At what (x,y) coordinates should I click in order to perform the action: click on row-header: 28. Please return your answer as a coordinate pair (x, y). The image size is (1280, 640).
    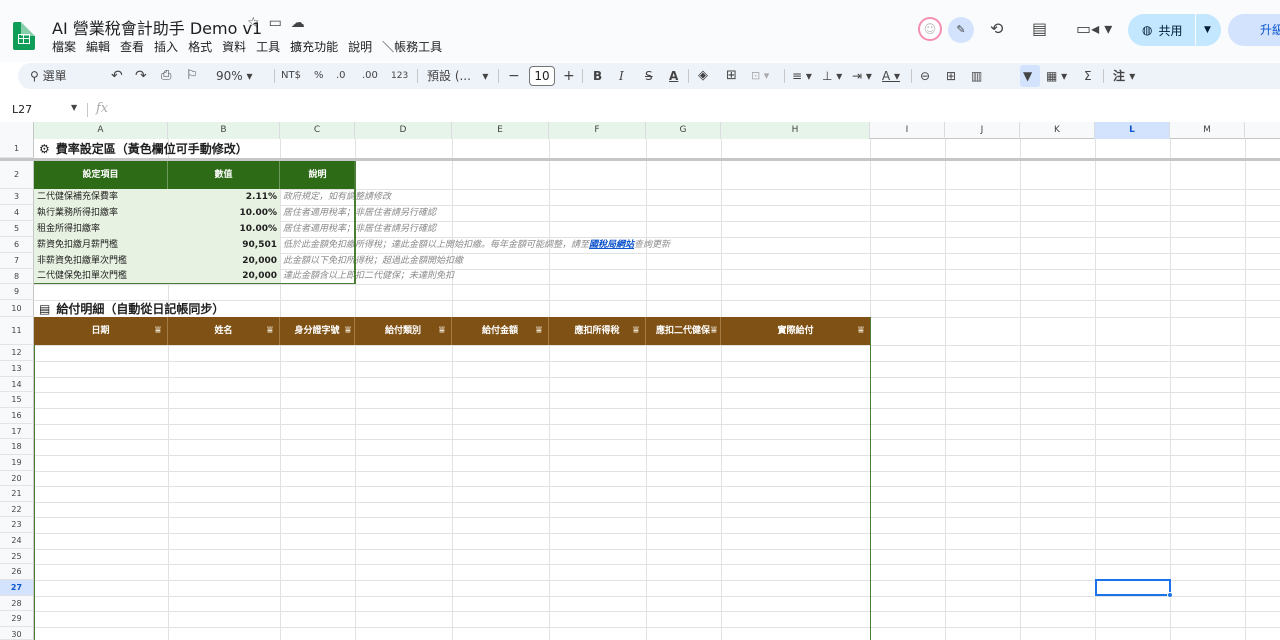
    Looking at the image, I should click on (17, 603).